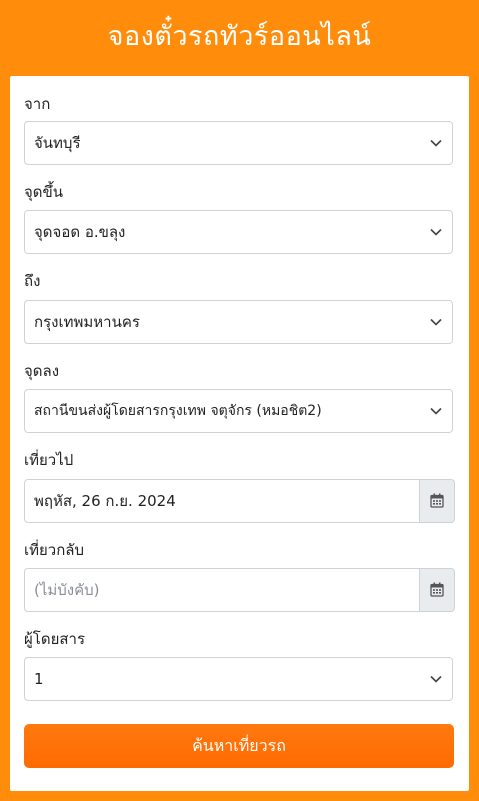  Describe the element at coordinates (32, 281) in the screenshot. I see `to-label: ถึง` at that location.